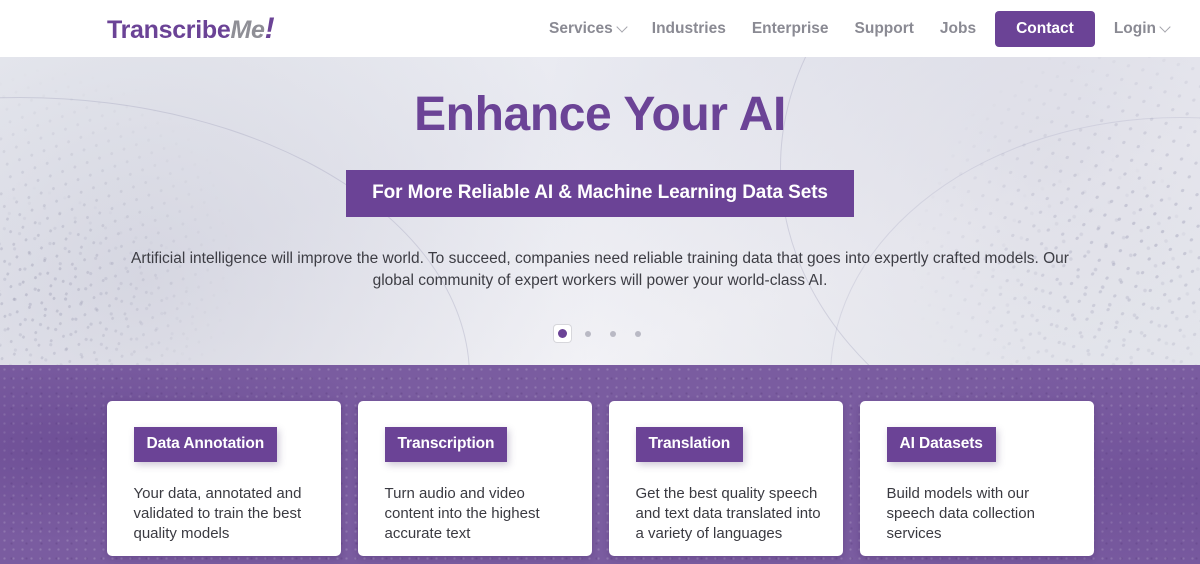  What do you see at coordinates (247, 30) in the screenshot?
I see `logo-text-secondary: Me` at bounding box center [247, 30].